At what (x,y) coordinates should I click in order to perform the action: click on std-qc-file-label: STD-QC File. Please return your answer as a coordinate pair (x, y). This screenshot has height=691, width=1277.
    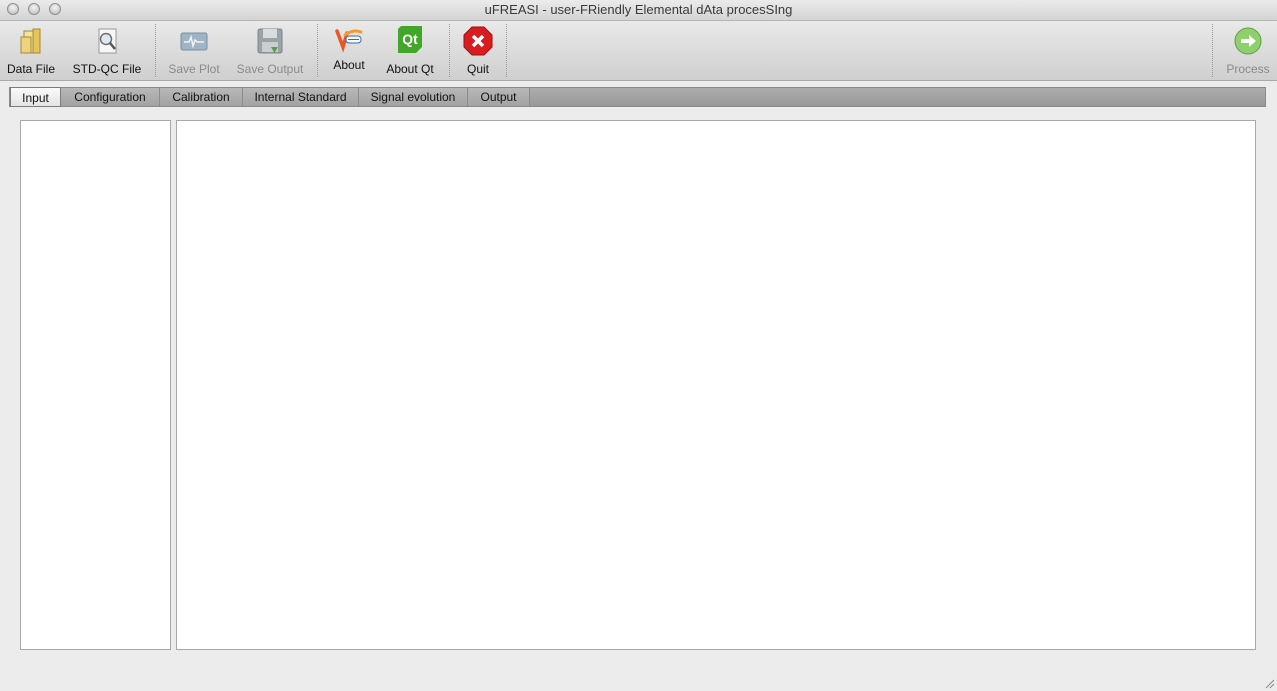
    Looking at the image, I should click on (107, 69).